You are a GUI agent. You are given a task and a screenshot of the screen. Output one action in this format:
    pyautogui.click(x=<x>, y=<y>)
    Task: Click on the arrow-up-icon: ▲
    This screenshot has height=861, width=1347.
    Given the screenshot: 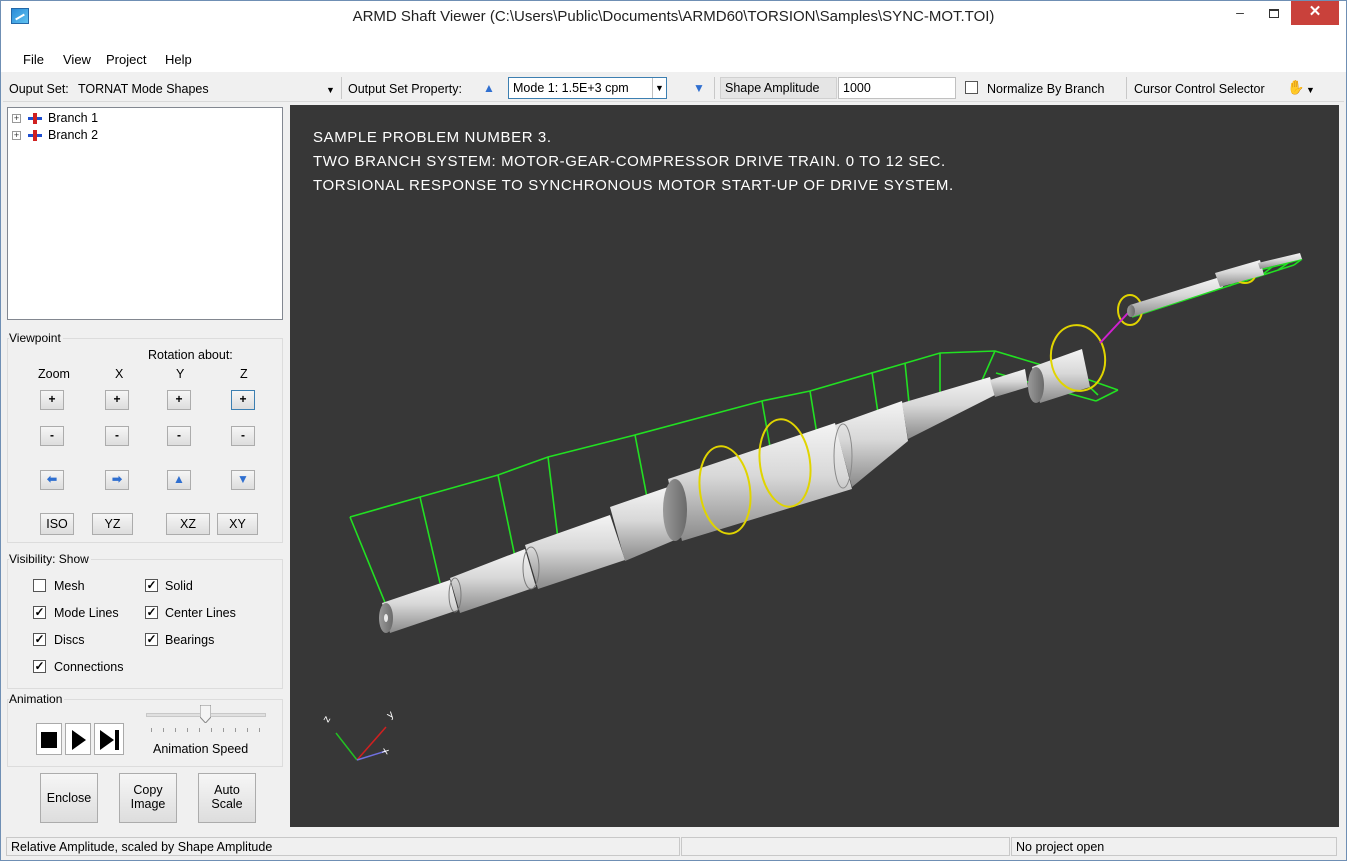 What is the action you would take?
    pyautogui.click(x=179, y=479)
    